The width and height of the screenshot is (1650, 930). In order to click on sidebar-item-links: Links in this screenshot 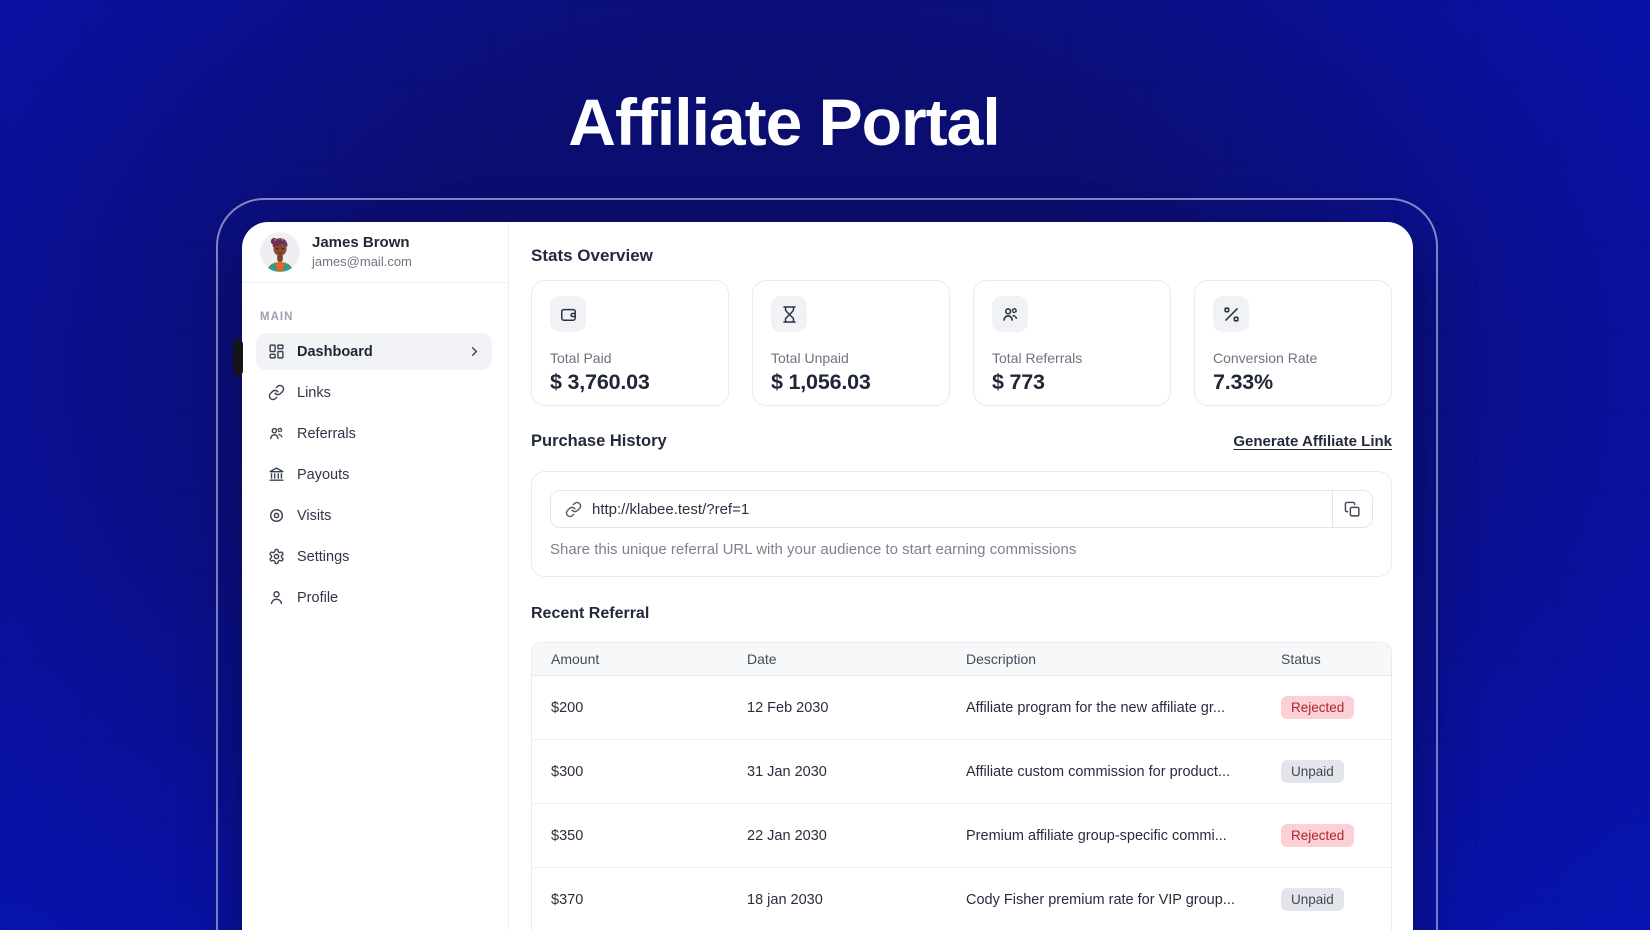, I will do `click(374, 392)`.